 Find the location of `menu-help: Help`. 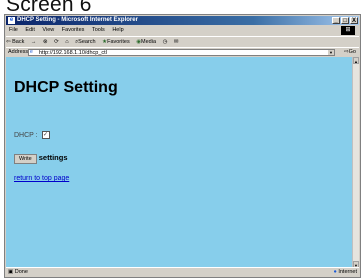

menu-help: Help is located at coordinates (117, 30).